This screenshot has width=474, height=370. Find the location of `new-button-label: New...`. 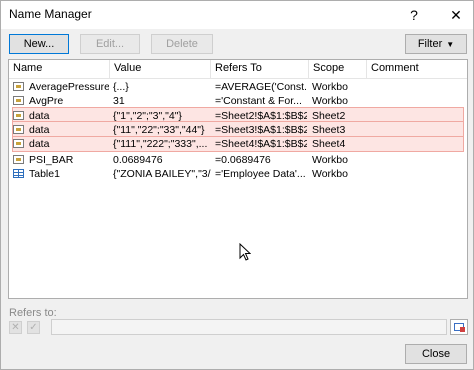

new-button-label: New... is located at coordinates (39, 44).